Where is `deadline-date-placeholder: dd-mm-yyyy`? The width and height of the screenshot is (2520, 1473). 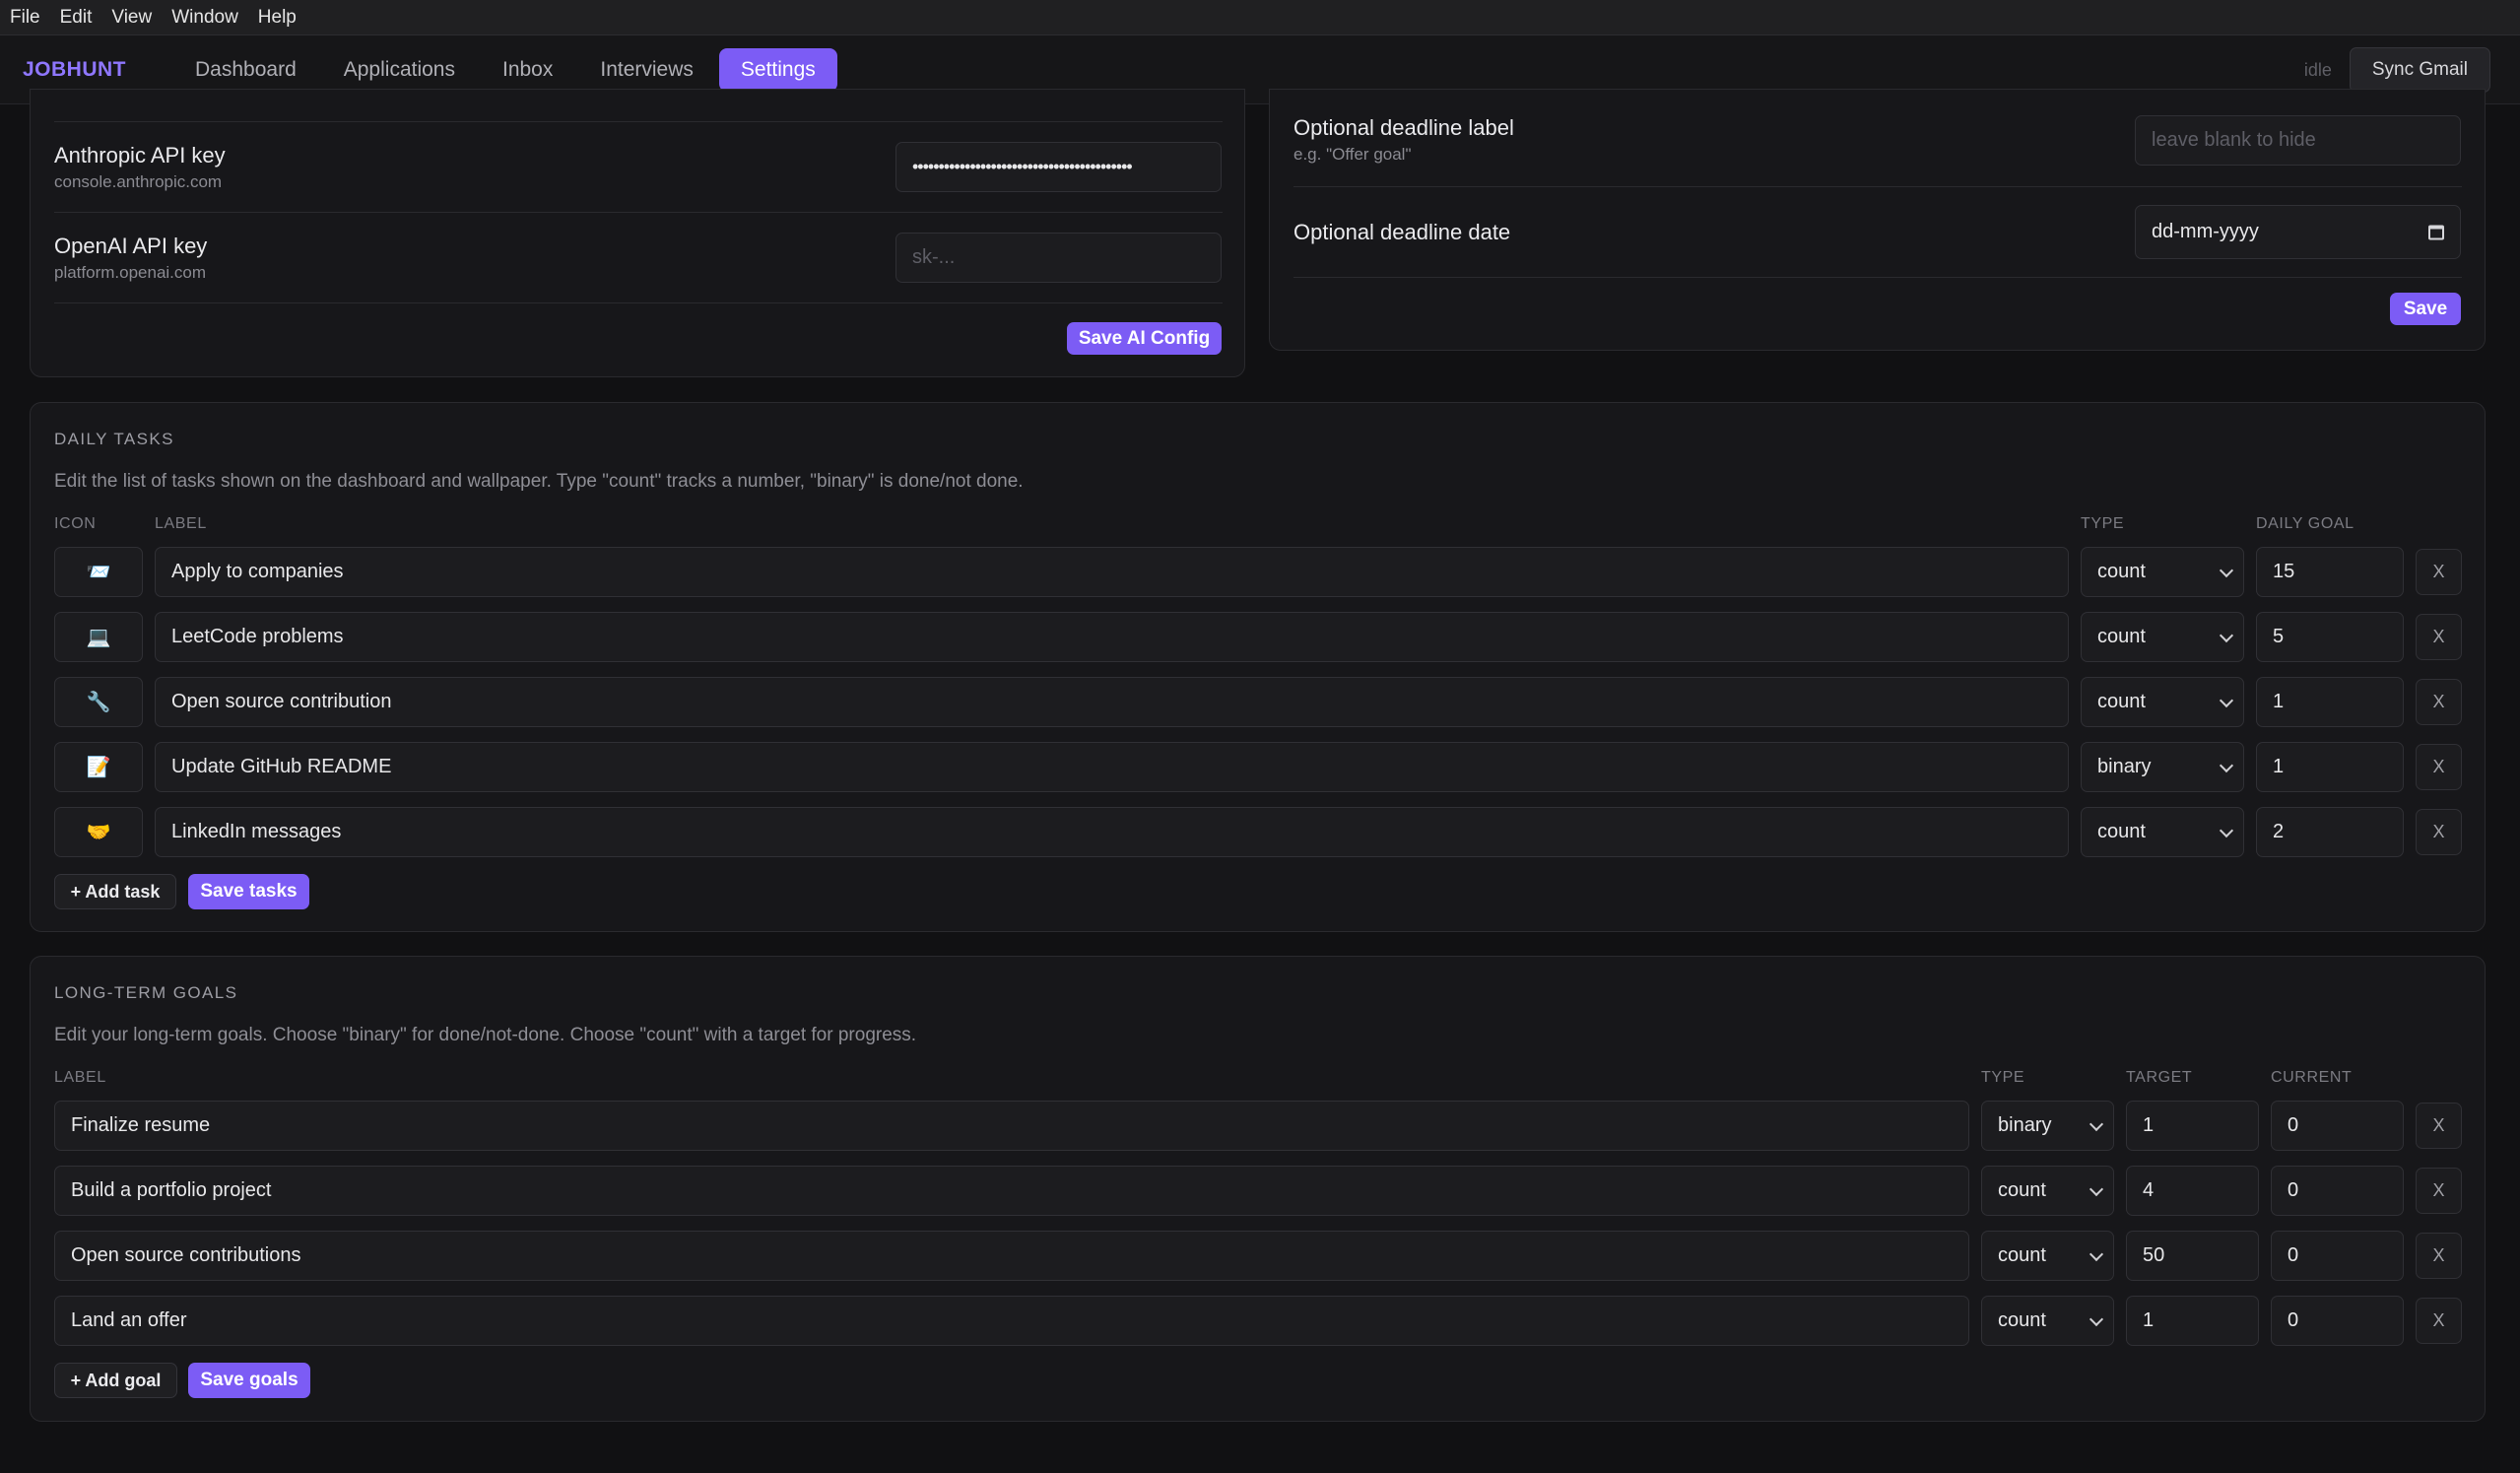 deadline-date-placeholder: dd-mm-yyyy is located at coordinates (2205, 231).